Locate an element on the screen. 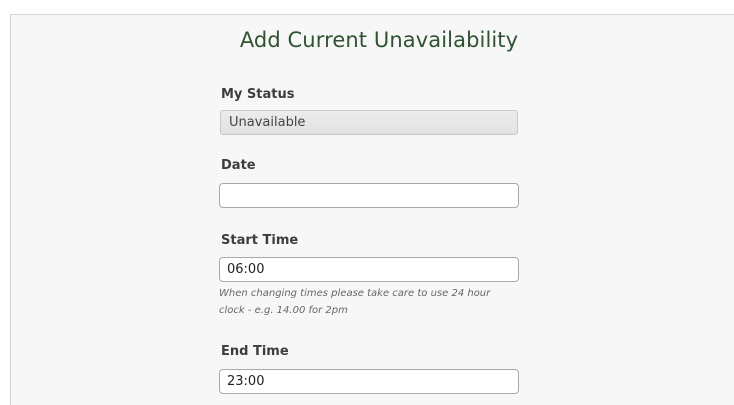  start-time-label: Start Time is located at coordinates (260, 240).